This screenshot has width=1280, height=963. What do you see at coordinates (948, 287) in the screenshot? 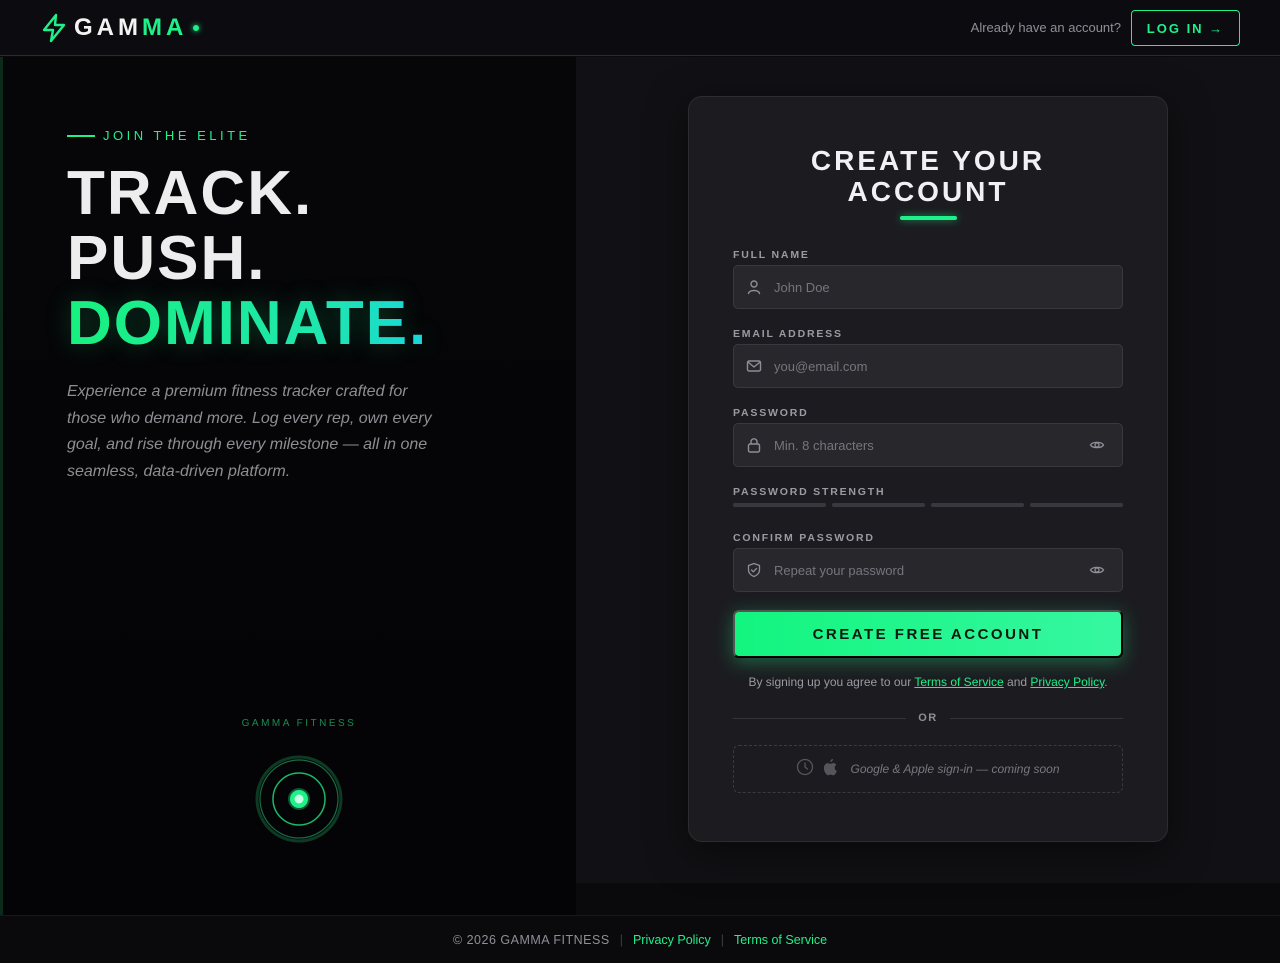
I see `full-name-input` at bounding box center [948, 287].